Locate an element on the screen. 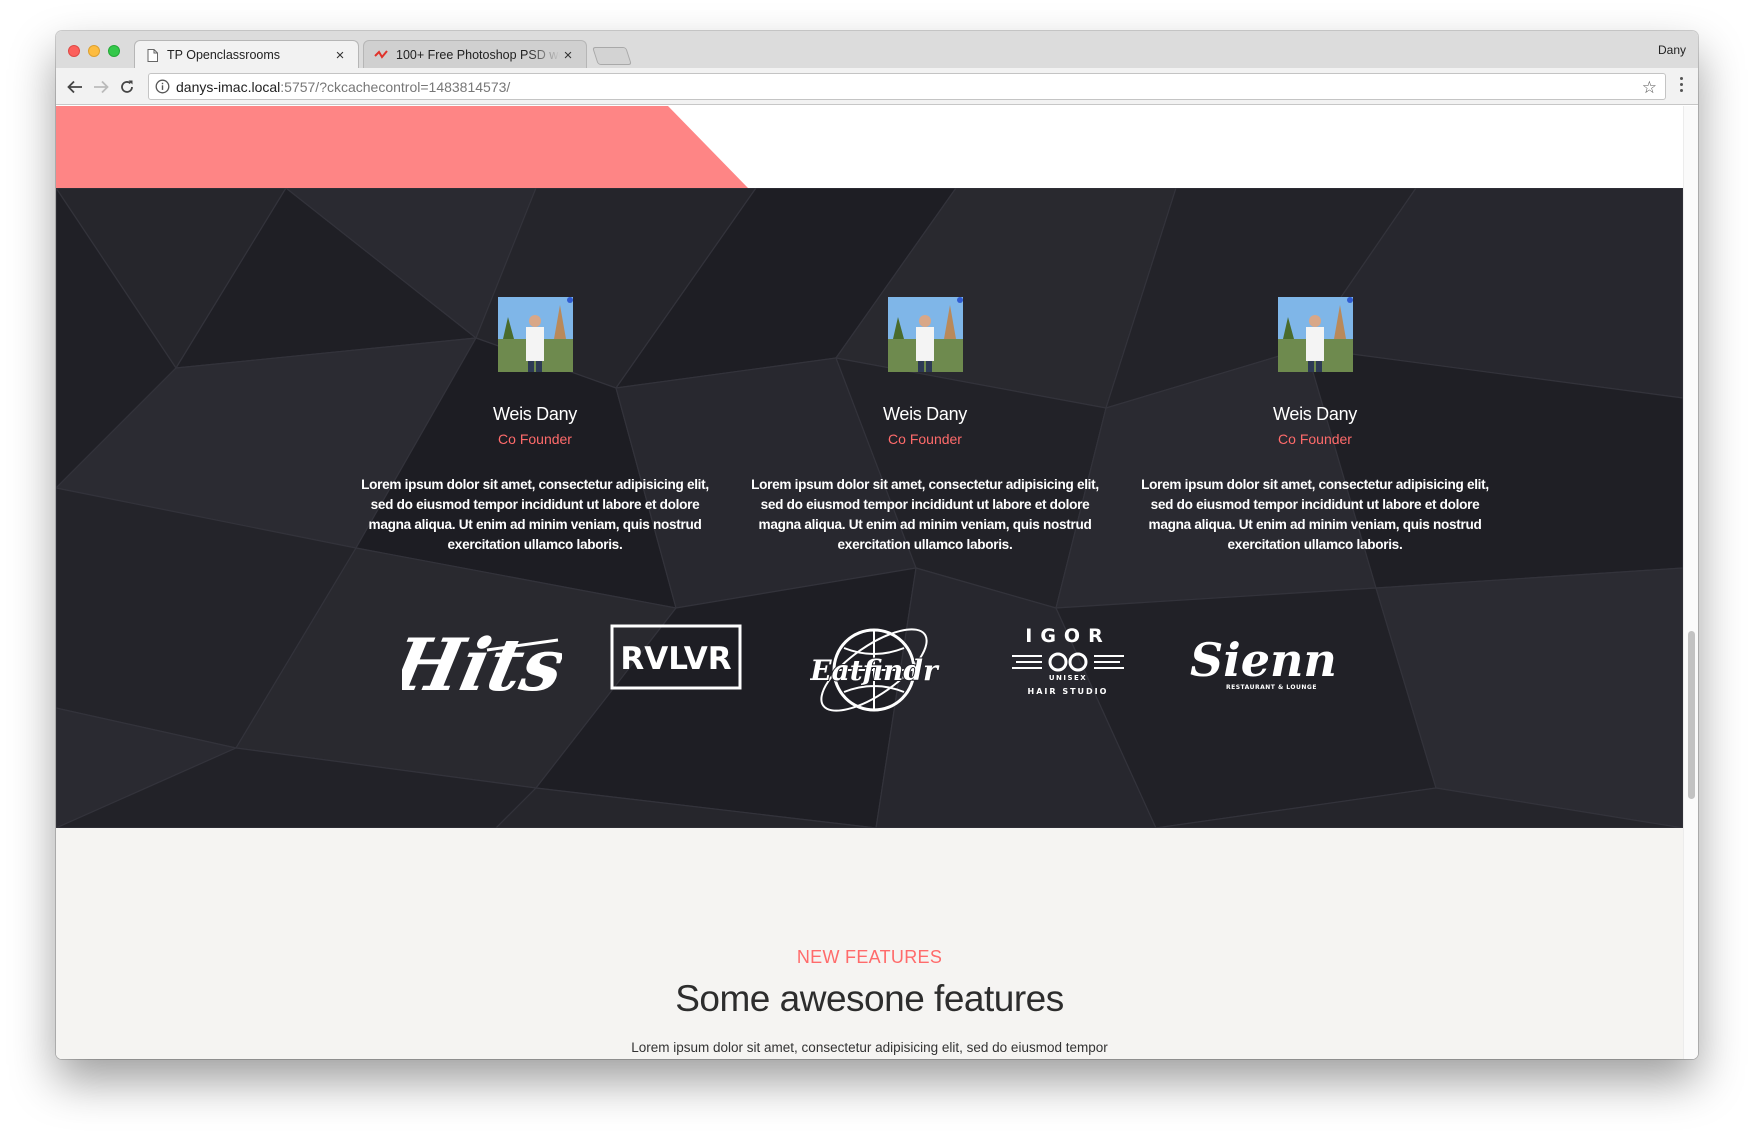 The height and width of the screenshot is (1139, 1754). rvlvr-logo-text: RVLVR is located at coordinates (675, 659).